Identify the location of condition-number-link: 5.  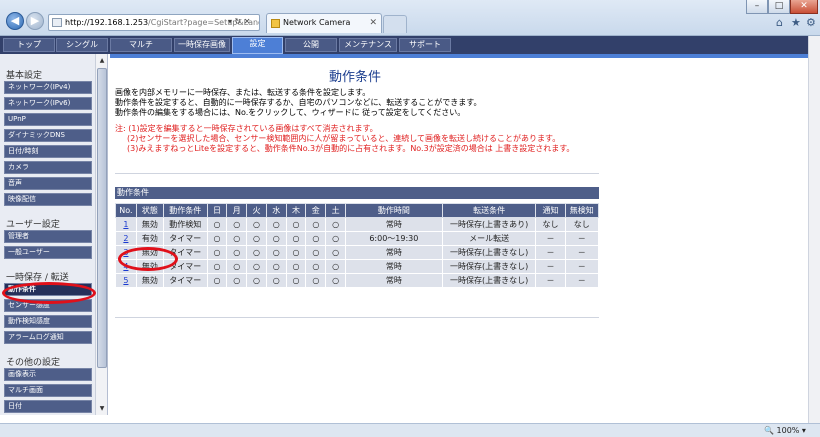
(125, 280).